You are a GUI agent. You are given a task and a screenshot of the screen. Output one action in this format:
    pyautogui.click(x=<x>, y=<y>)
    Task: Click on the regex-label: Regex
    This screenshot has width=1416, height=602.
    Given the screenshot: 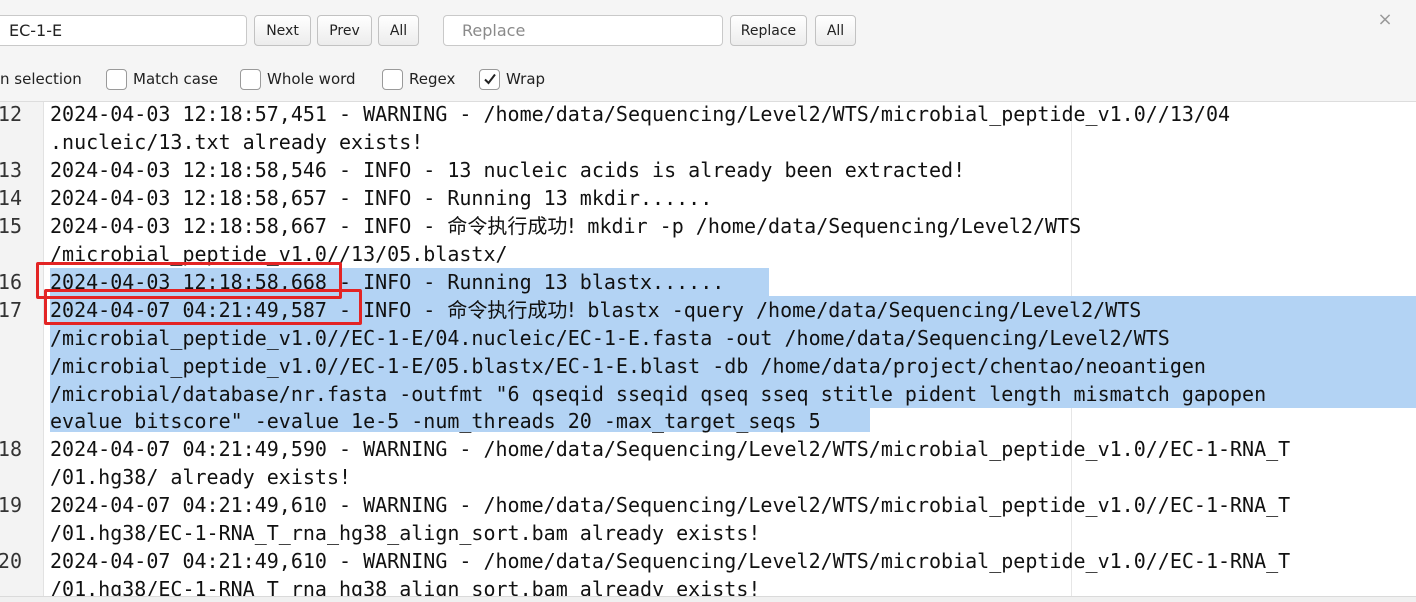 What is the action you would take?
    pyautogui.click(x=432, y=79)
    